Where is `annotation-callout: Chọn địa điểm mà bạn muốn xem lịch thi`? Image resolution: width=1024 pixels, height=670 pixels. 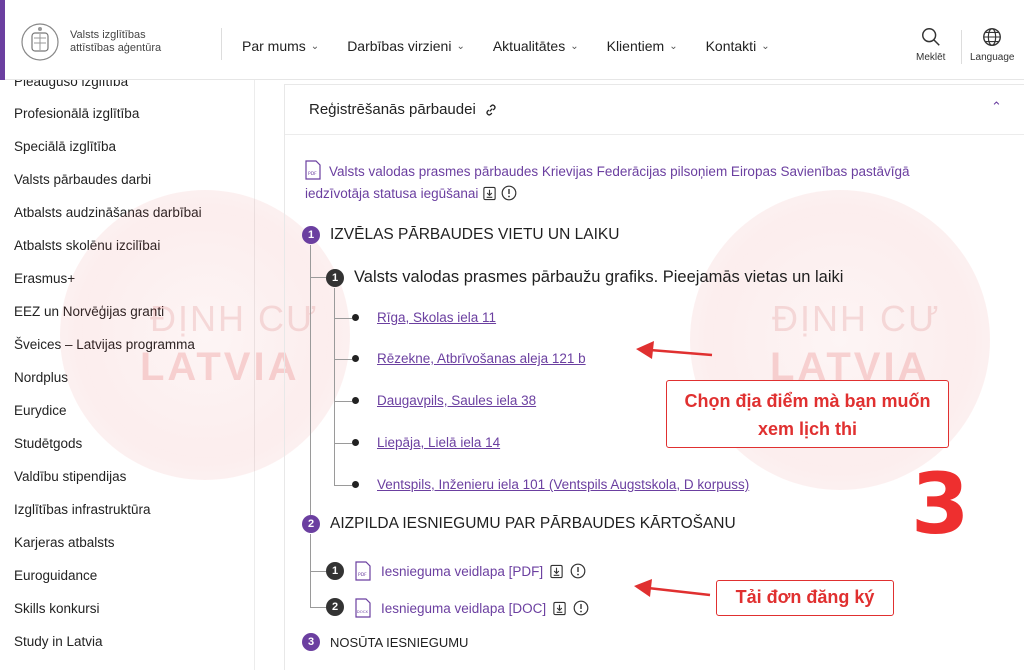 annotation-callout: Chọn địa điểm mà bạn muốn xem lịch thi is located at coordinates (807, 414).